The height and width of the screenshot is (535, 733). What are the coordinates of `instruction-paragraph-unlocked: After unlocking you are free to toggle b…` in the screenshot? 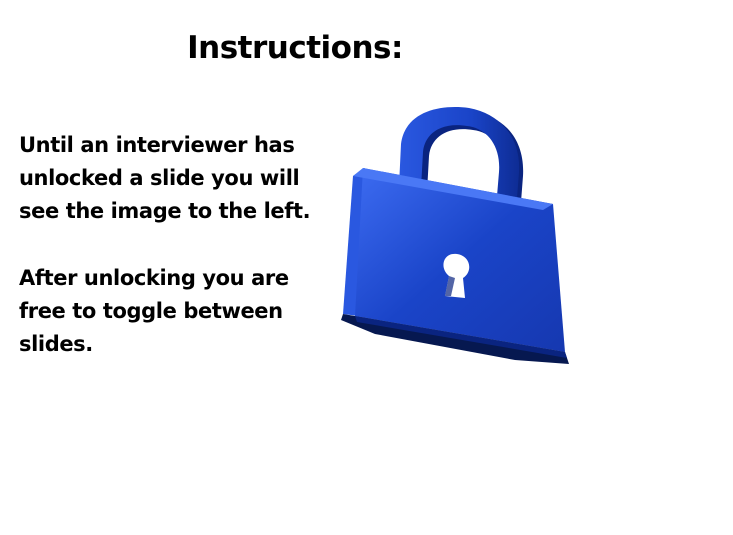 It's located at (154, 311).